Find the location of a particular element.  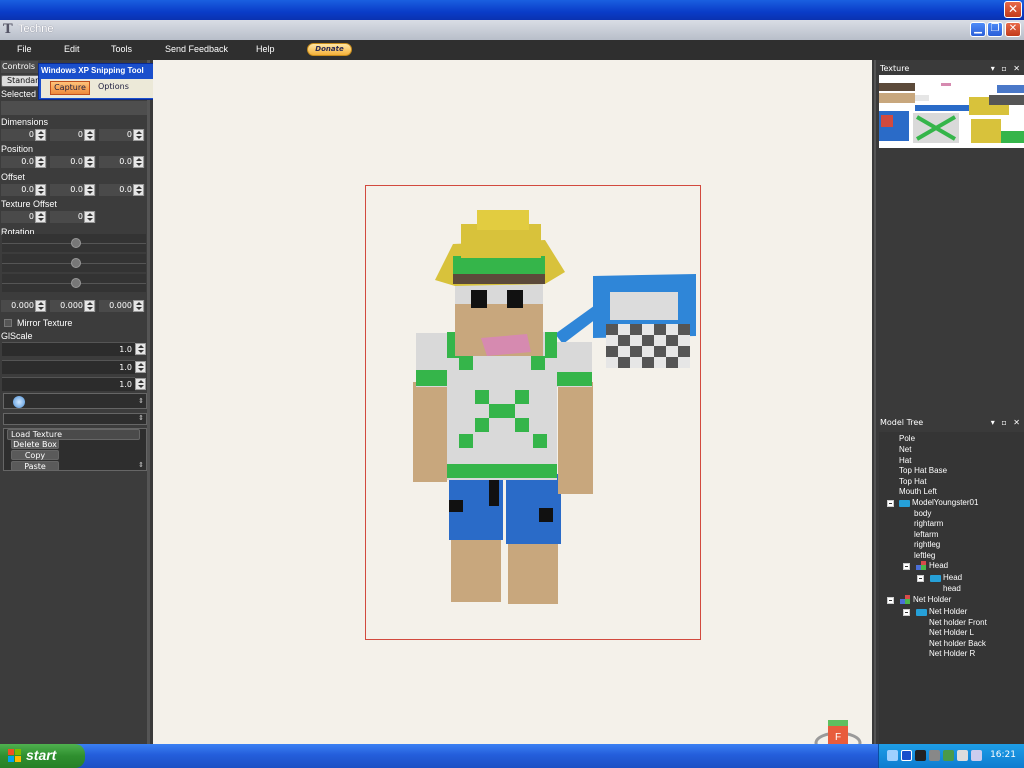

tray-steam-icon is located at coordinates (934, 755).